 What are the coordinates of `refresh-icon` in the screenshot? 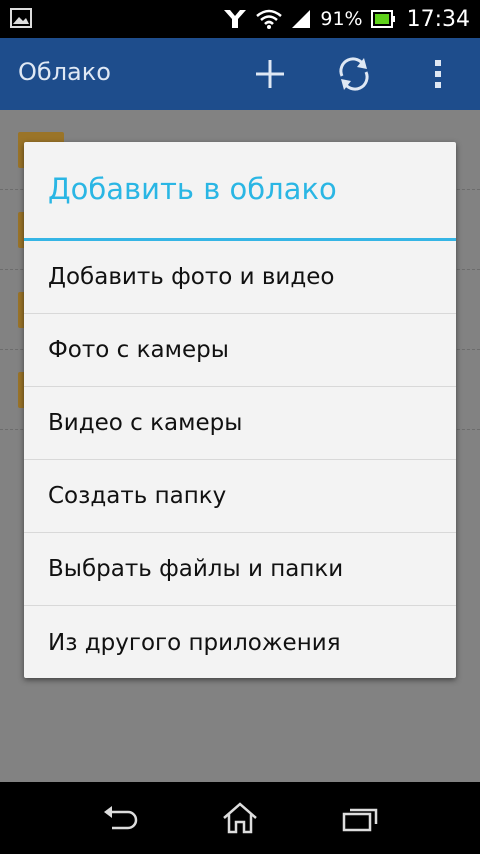 It's located at (354, 74).